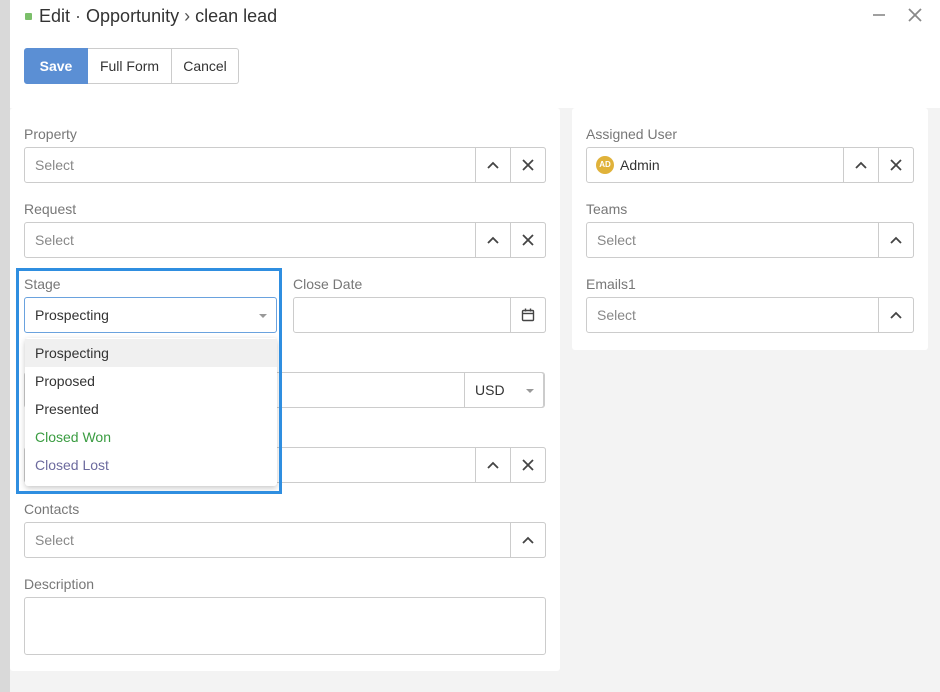 The width and height of the screenshot is (940, 692). I want to click on calendar-icon, so click(528, 315).